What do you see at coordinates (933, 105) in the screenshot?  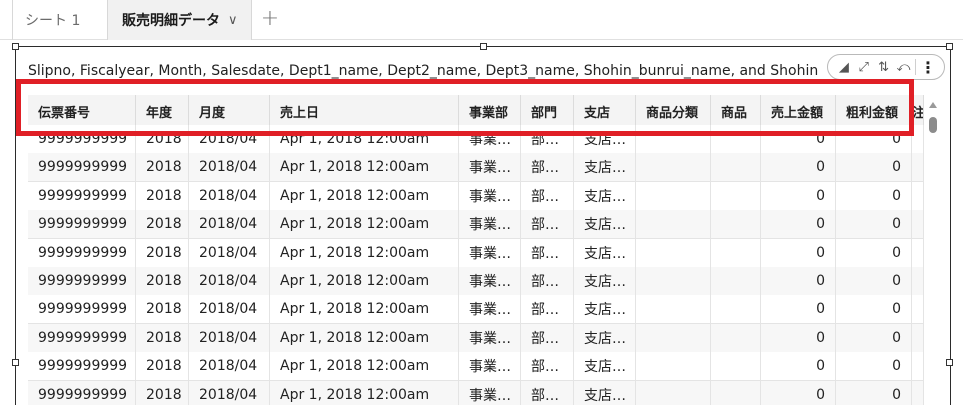 I see `scroll-up-icon` at bounding box center [933, 105].